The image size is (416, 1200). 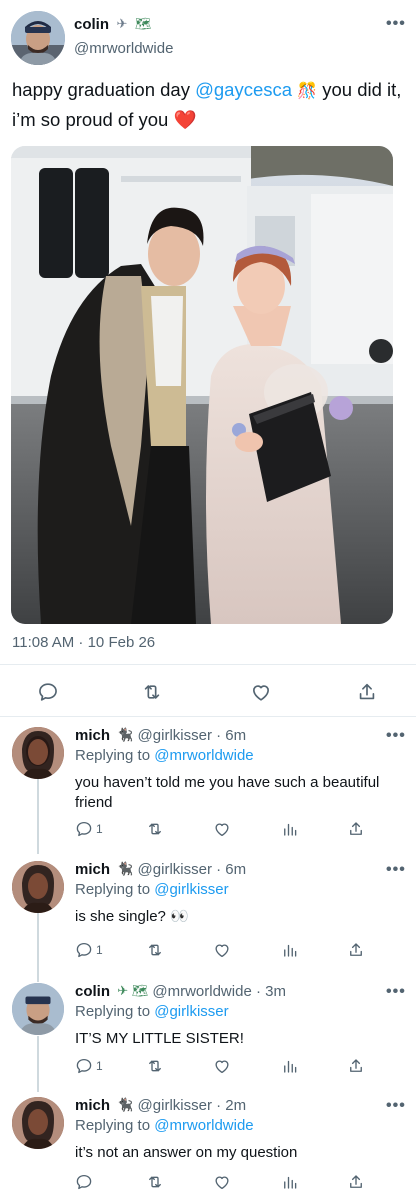 What do you see at coordinates (275, 991) in the screenshot?
I see `reply-time: 3m` at bounding box center [275, 991].